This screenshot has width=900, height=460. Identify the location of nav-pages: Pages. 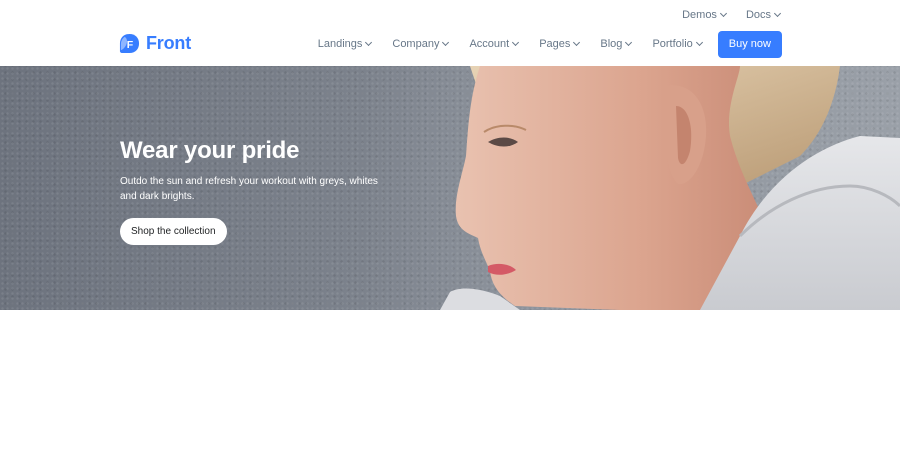
(560, 44).